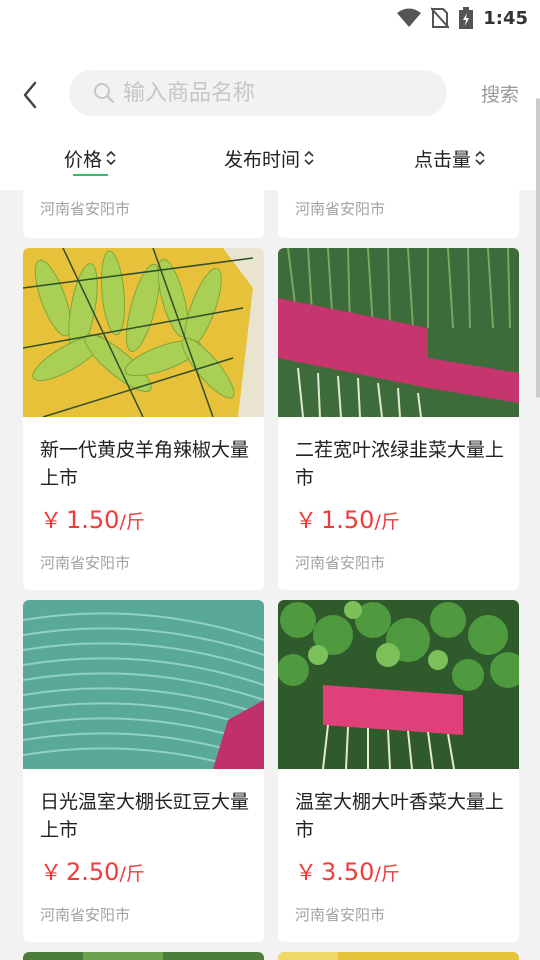  What do you see at coordinates (538, 248) in the screenshot?
I see `scrollbar` at bounding box center [538, 248].